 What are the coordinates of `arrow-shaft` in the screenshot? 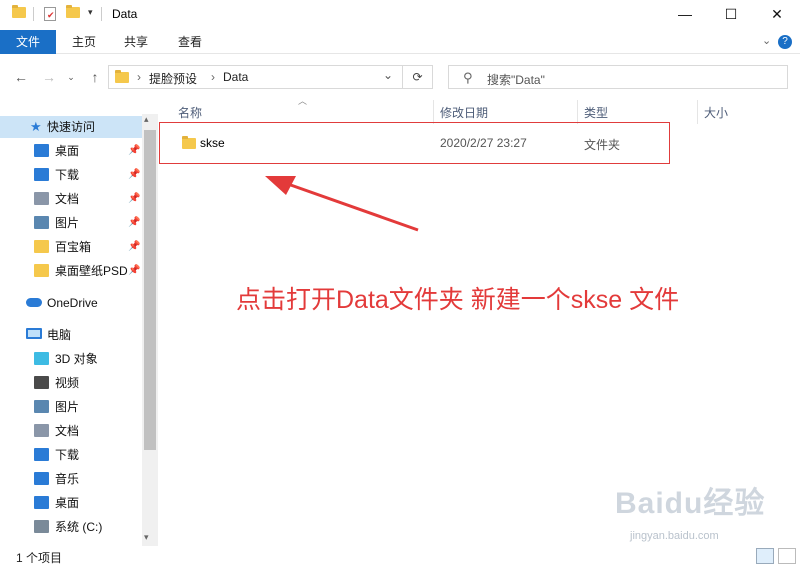 It's located at (351, 206).